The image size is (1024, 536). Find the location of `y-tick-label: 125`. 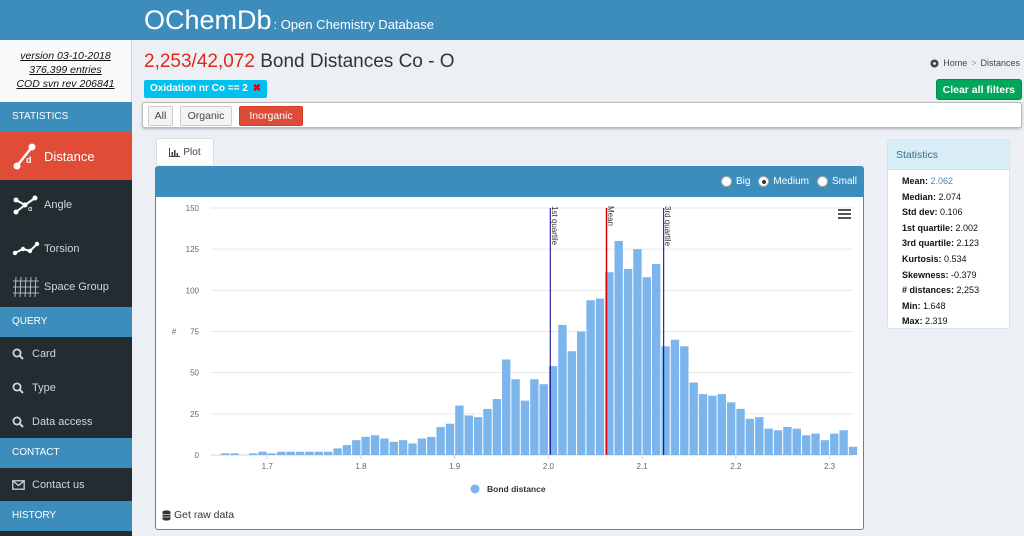

y-tick-label: 125 is located at coordinates (193, 249).